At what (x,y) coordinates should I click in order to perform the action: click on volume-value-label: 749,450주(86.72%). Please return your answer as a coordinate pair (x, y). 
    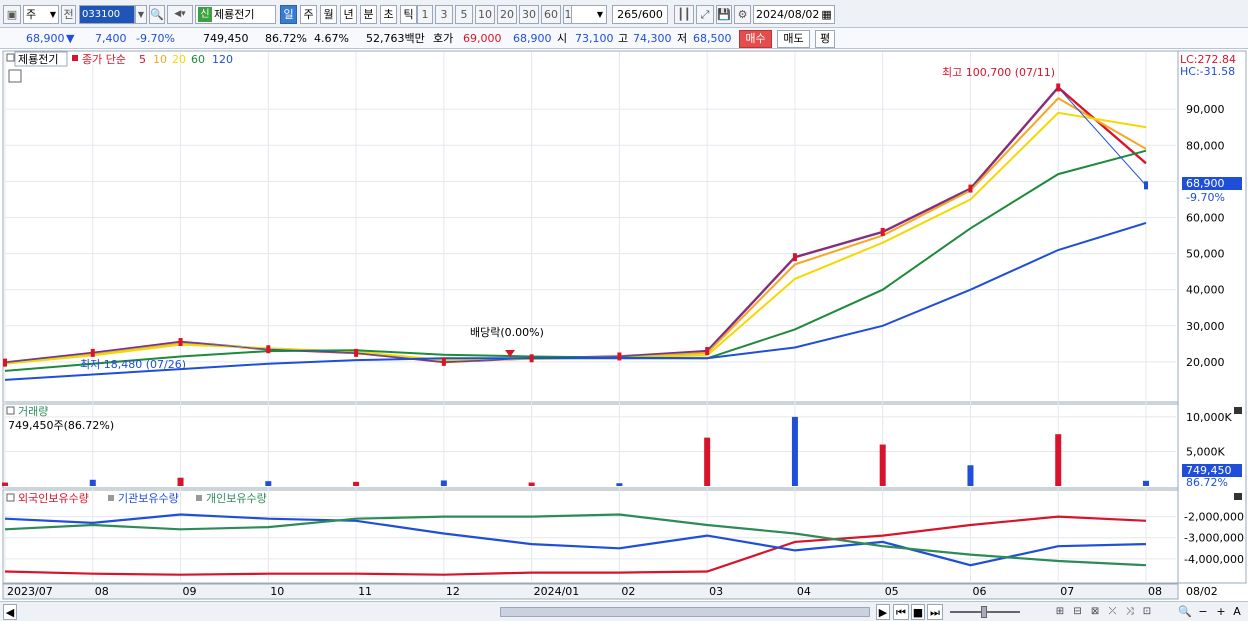
    Looking at the image, I should click on (61, 425).